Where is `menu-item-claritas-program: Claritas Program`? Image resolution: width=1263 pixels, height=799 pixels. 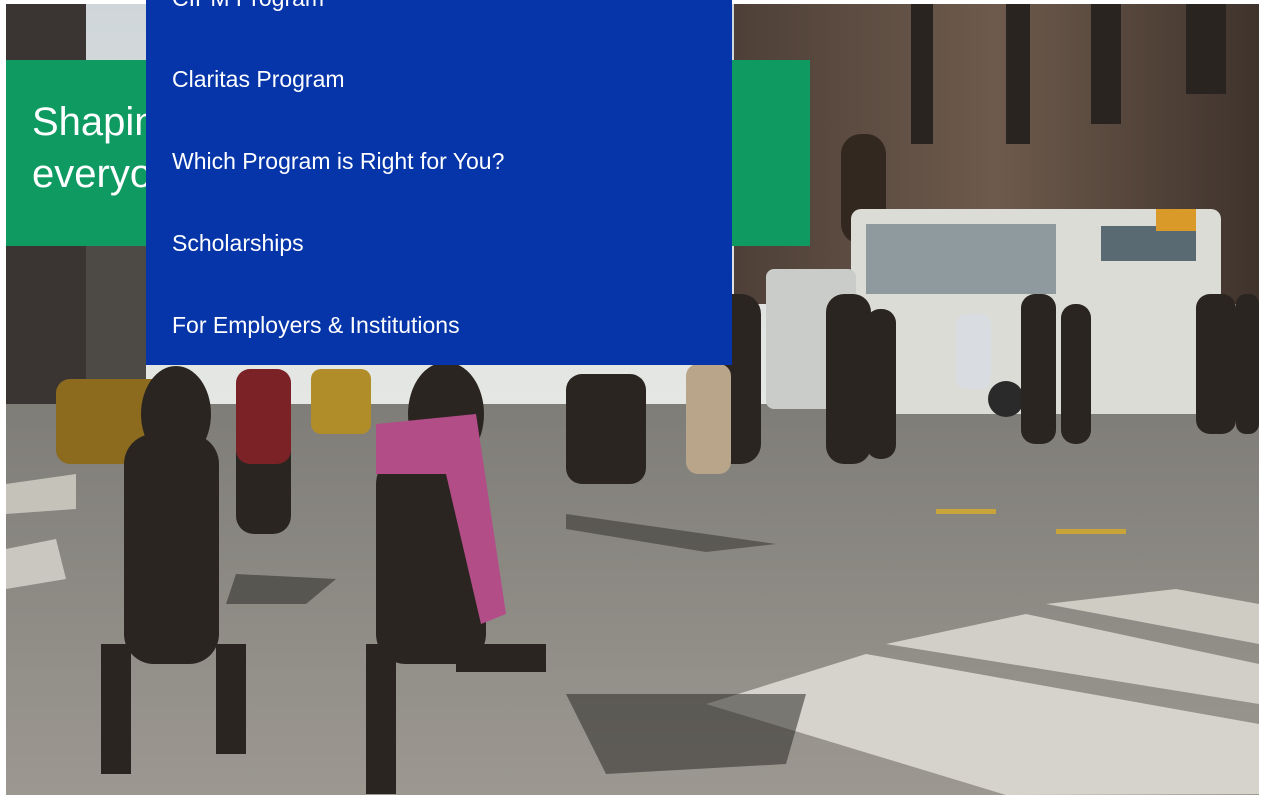 menu-item-claritas-program: Claritas Program is located at coordinates (258, 79).